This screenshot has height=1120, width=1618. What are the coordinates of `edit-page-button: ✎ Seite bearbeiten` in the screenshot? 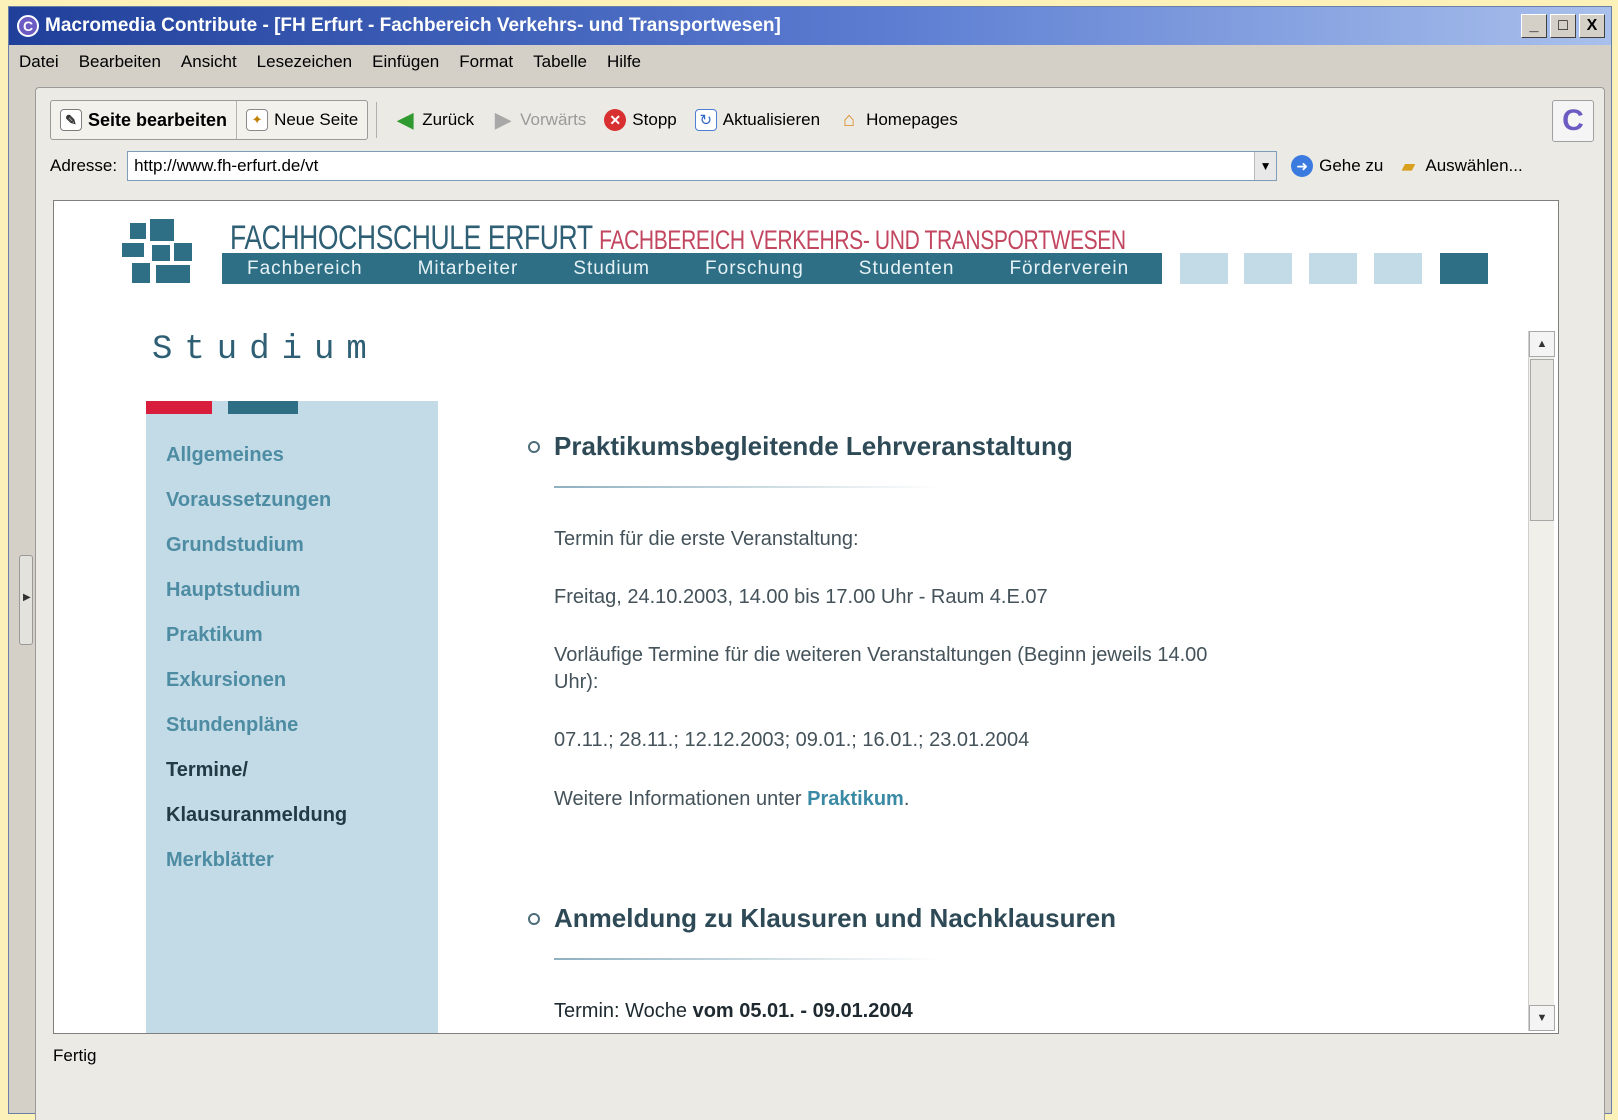 It's located at (144, 120).